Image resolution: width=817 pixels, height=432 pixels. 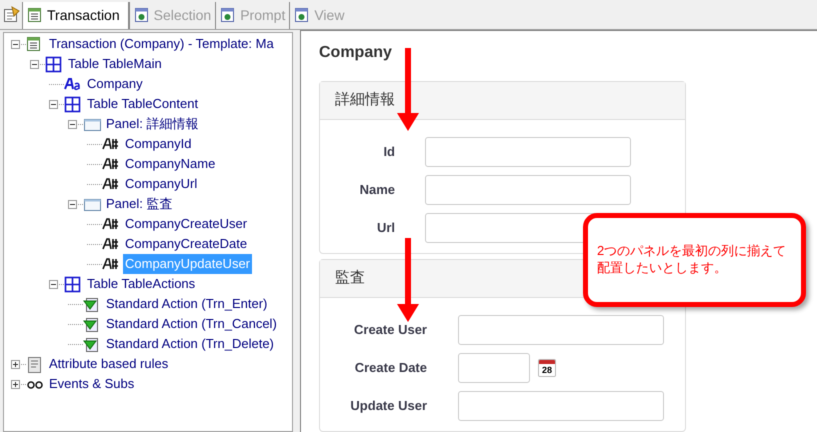 I want to click on tree-item: Events & Subs, so click(x=91, y=384).